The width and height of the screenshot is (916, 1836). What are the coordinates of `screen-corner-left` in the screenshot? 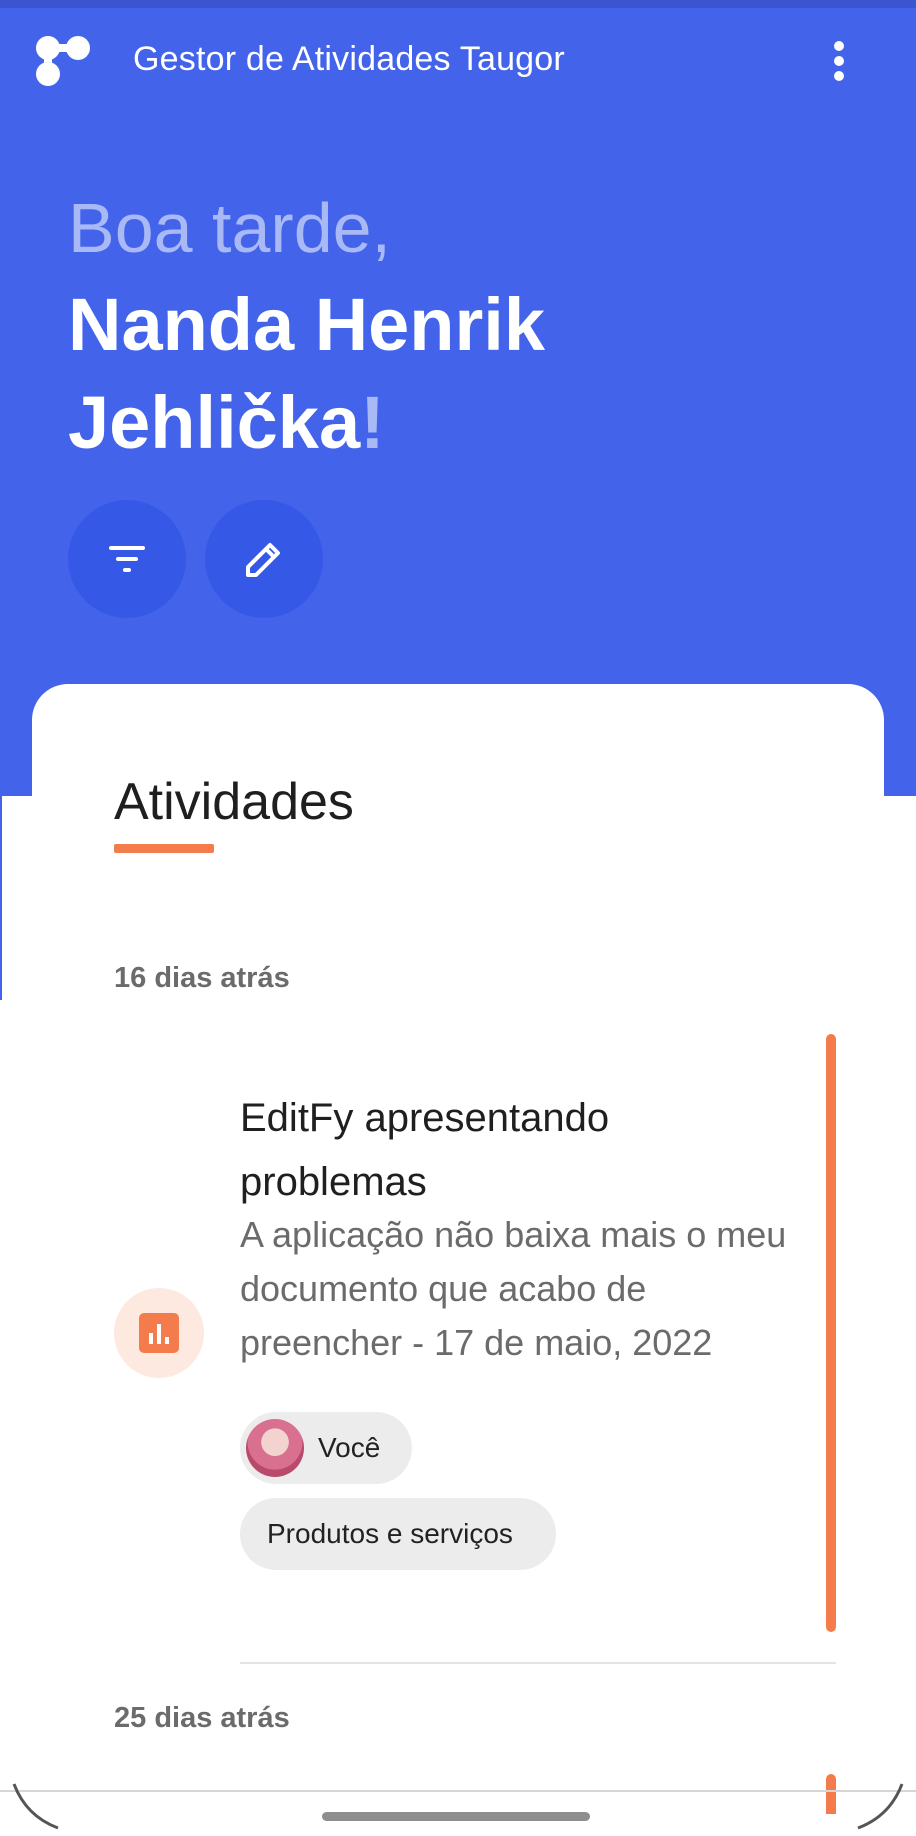 It's located at (35, 1806).